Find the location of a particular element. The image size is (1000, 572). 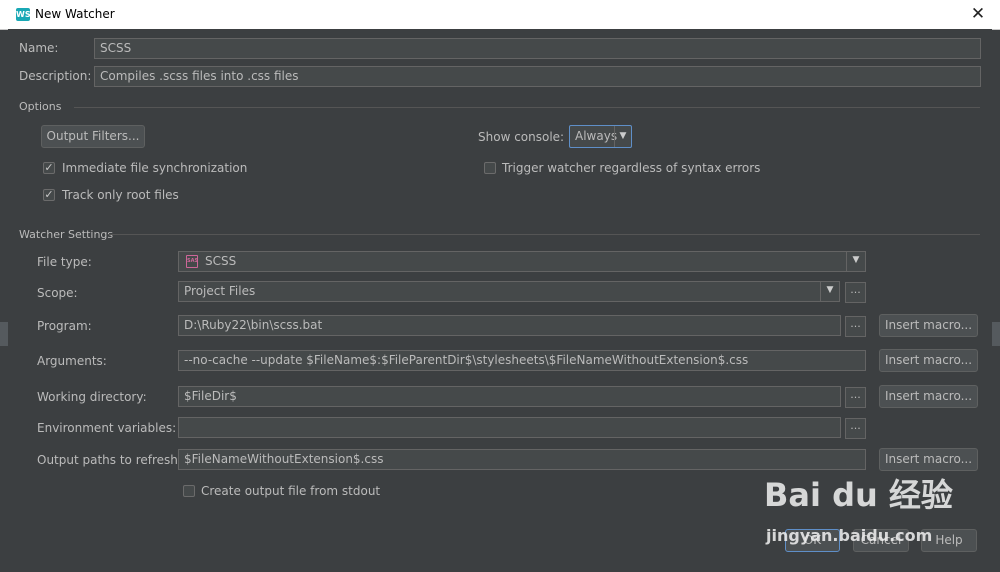

show-console-value: Always is located at coordinates (596, 136).